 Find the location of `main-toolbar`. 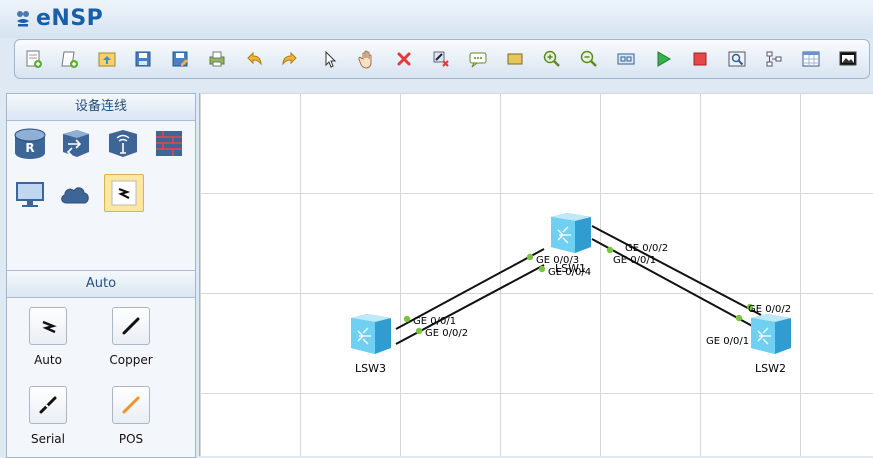

main-toolbar is located at coordinates (442, 59).